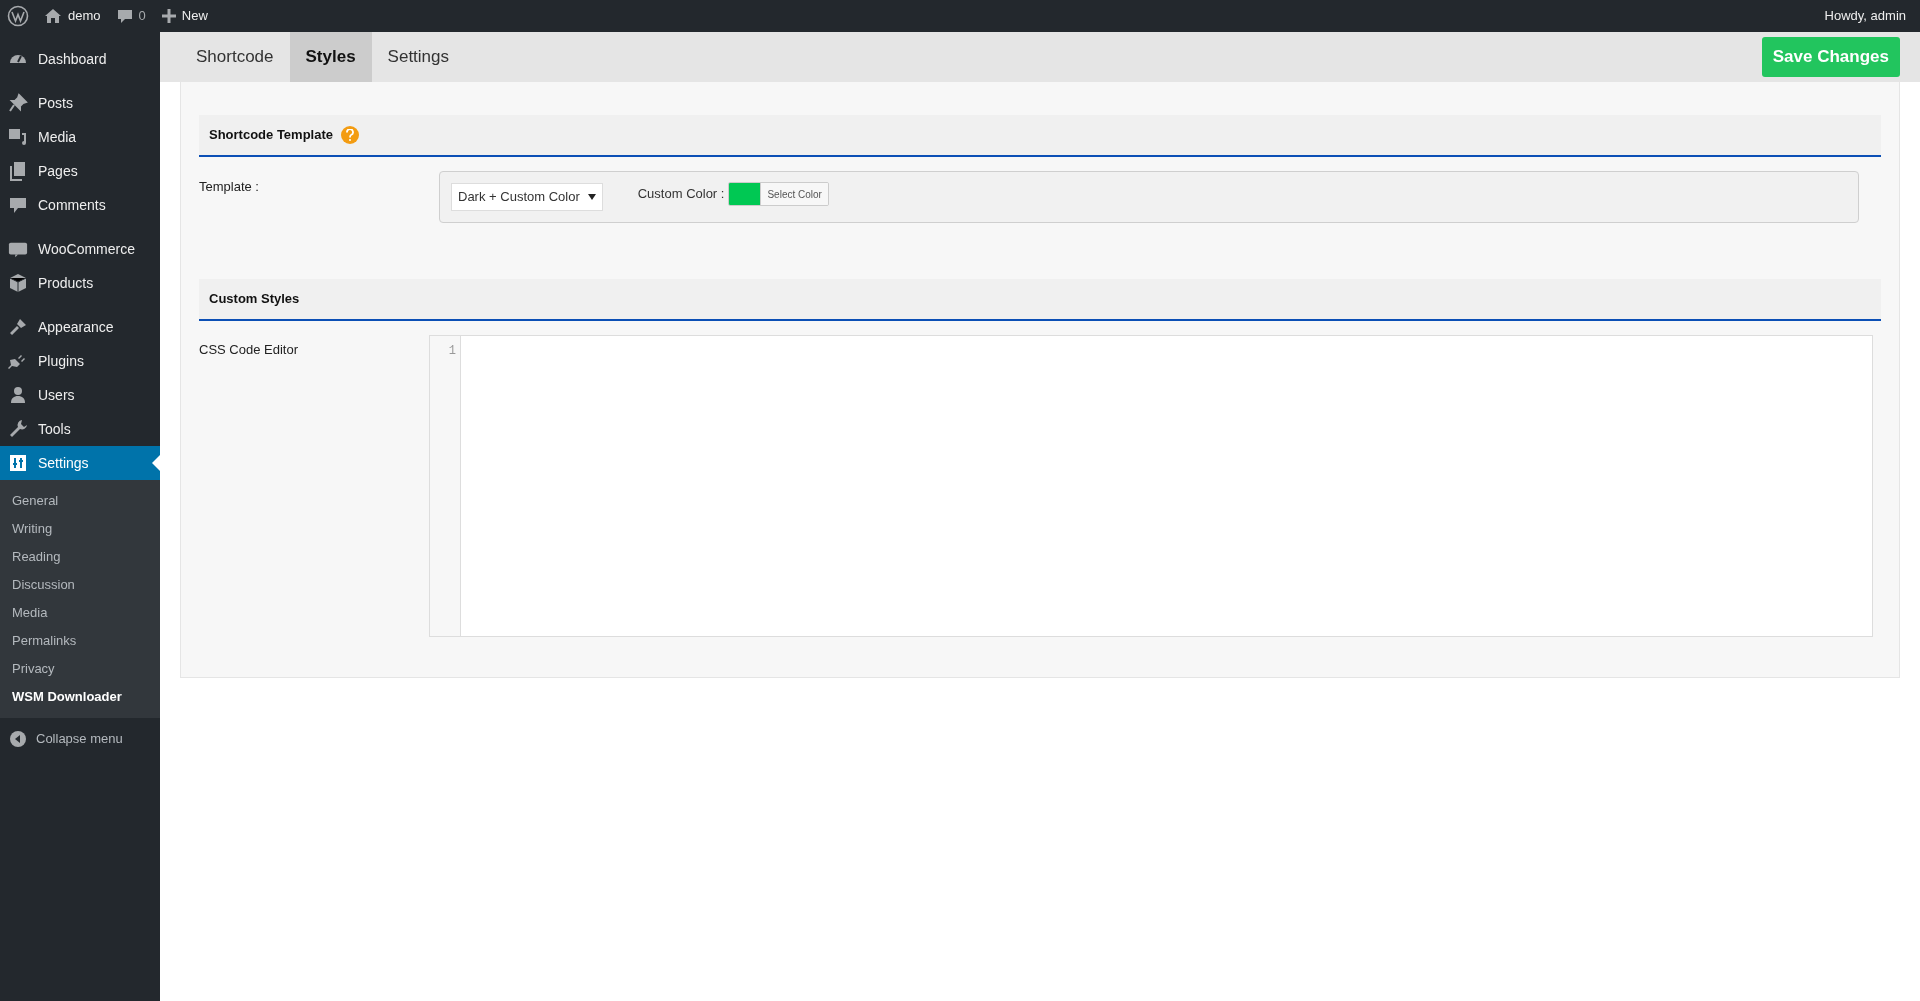  Describe the element at coordinates (18, 16) in the screenshot. I see `wordpress-logo-icon` at that location.